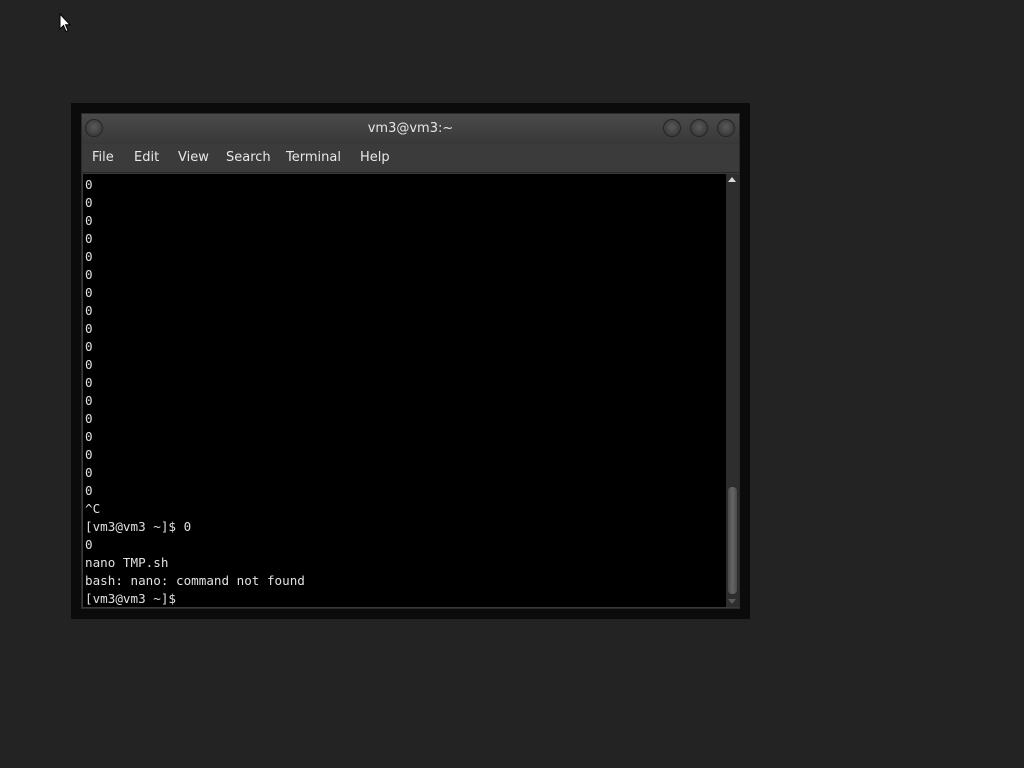 The height and width of the screenshot is (768, 1024). Describe the element at coordinates (732, 540) in the screenshot. I see `scrollbar-thumb` at that location.